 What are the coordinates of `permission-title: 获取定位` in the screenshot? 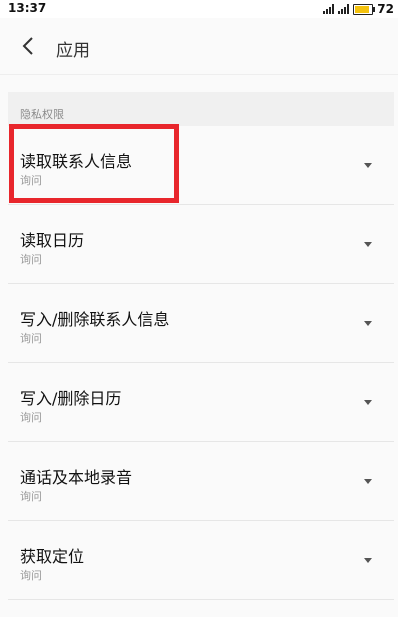 It's located at (52, 556).